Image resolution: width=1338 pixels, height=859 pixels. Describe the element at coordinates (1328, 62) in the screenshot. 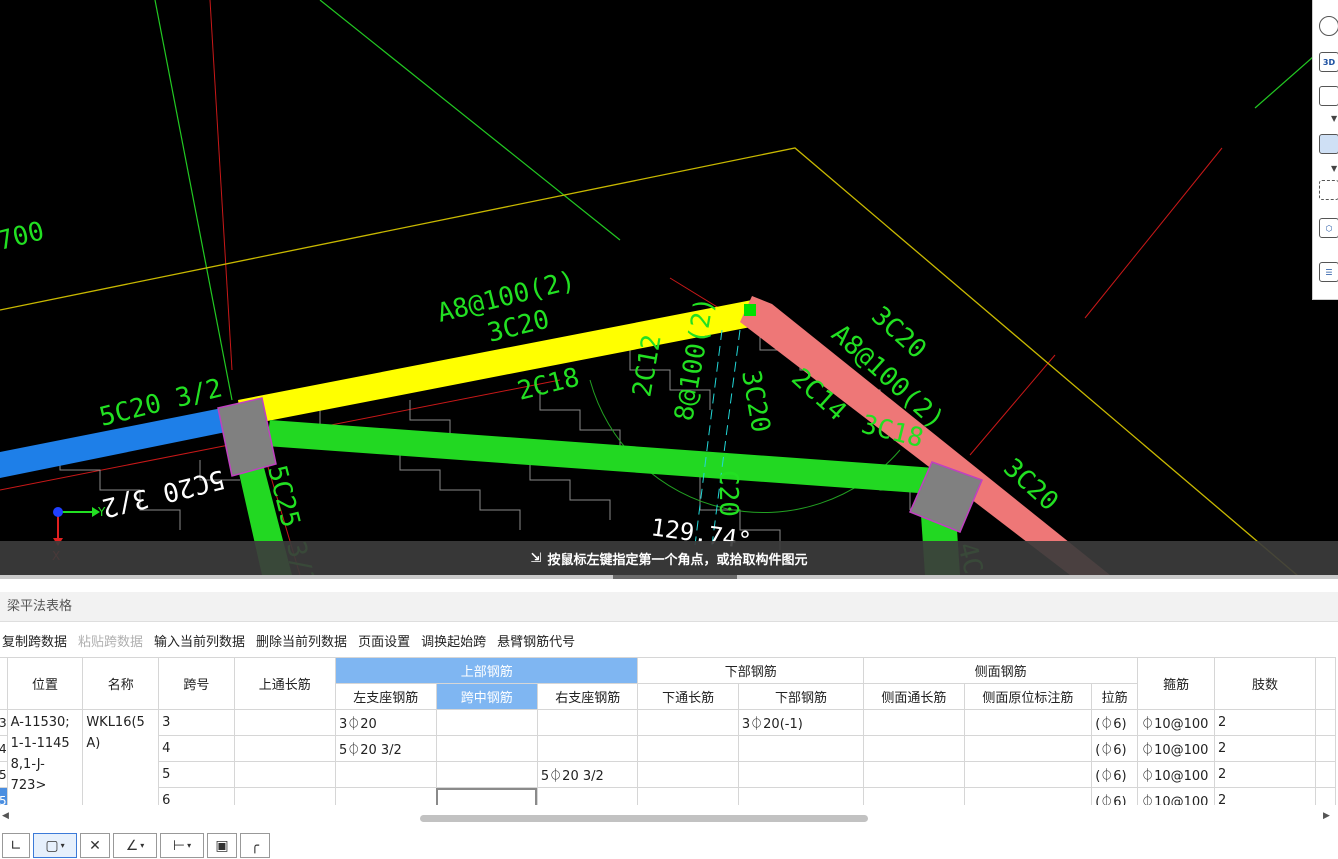

I see `3d-view-button: 3D` at that location.